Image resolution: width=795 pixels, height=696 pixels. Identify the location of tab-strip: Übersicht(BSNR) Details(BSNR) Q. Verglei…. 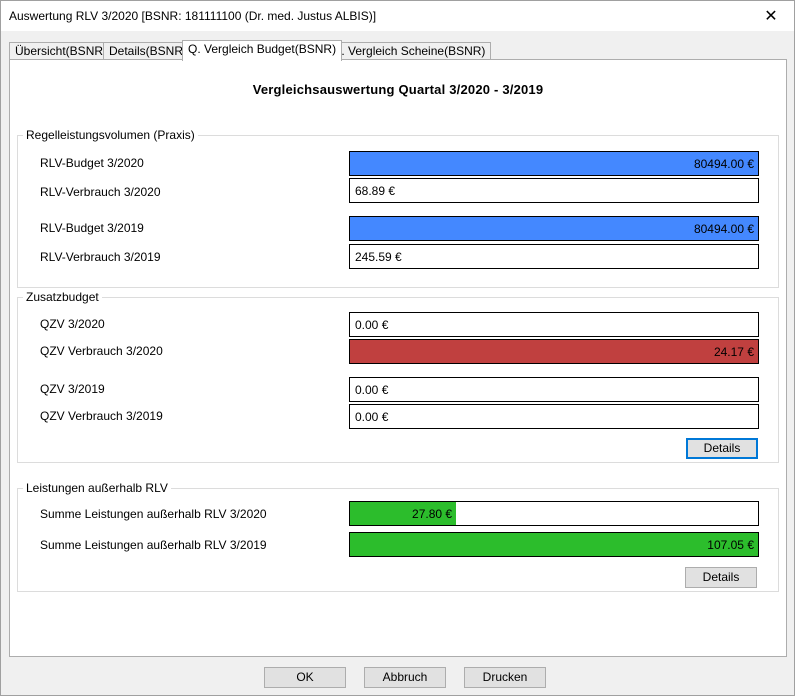
(399, 50).